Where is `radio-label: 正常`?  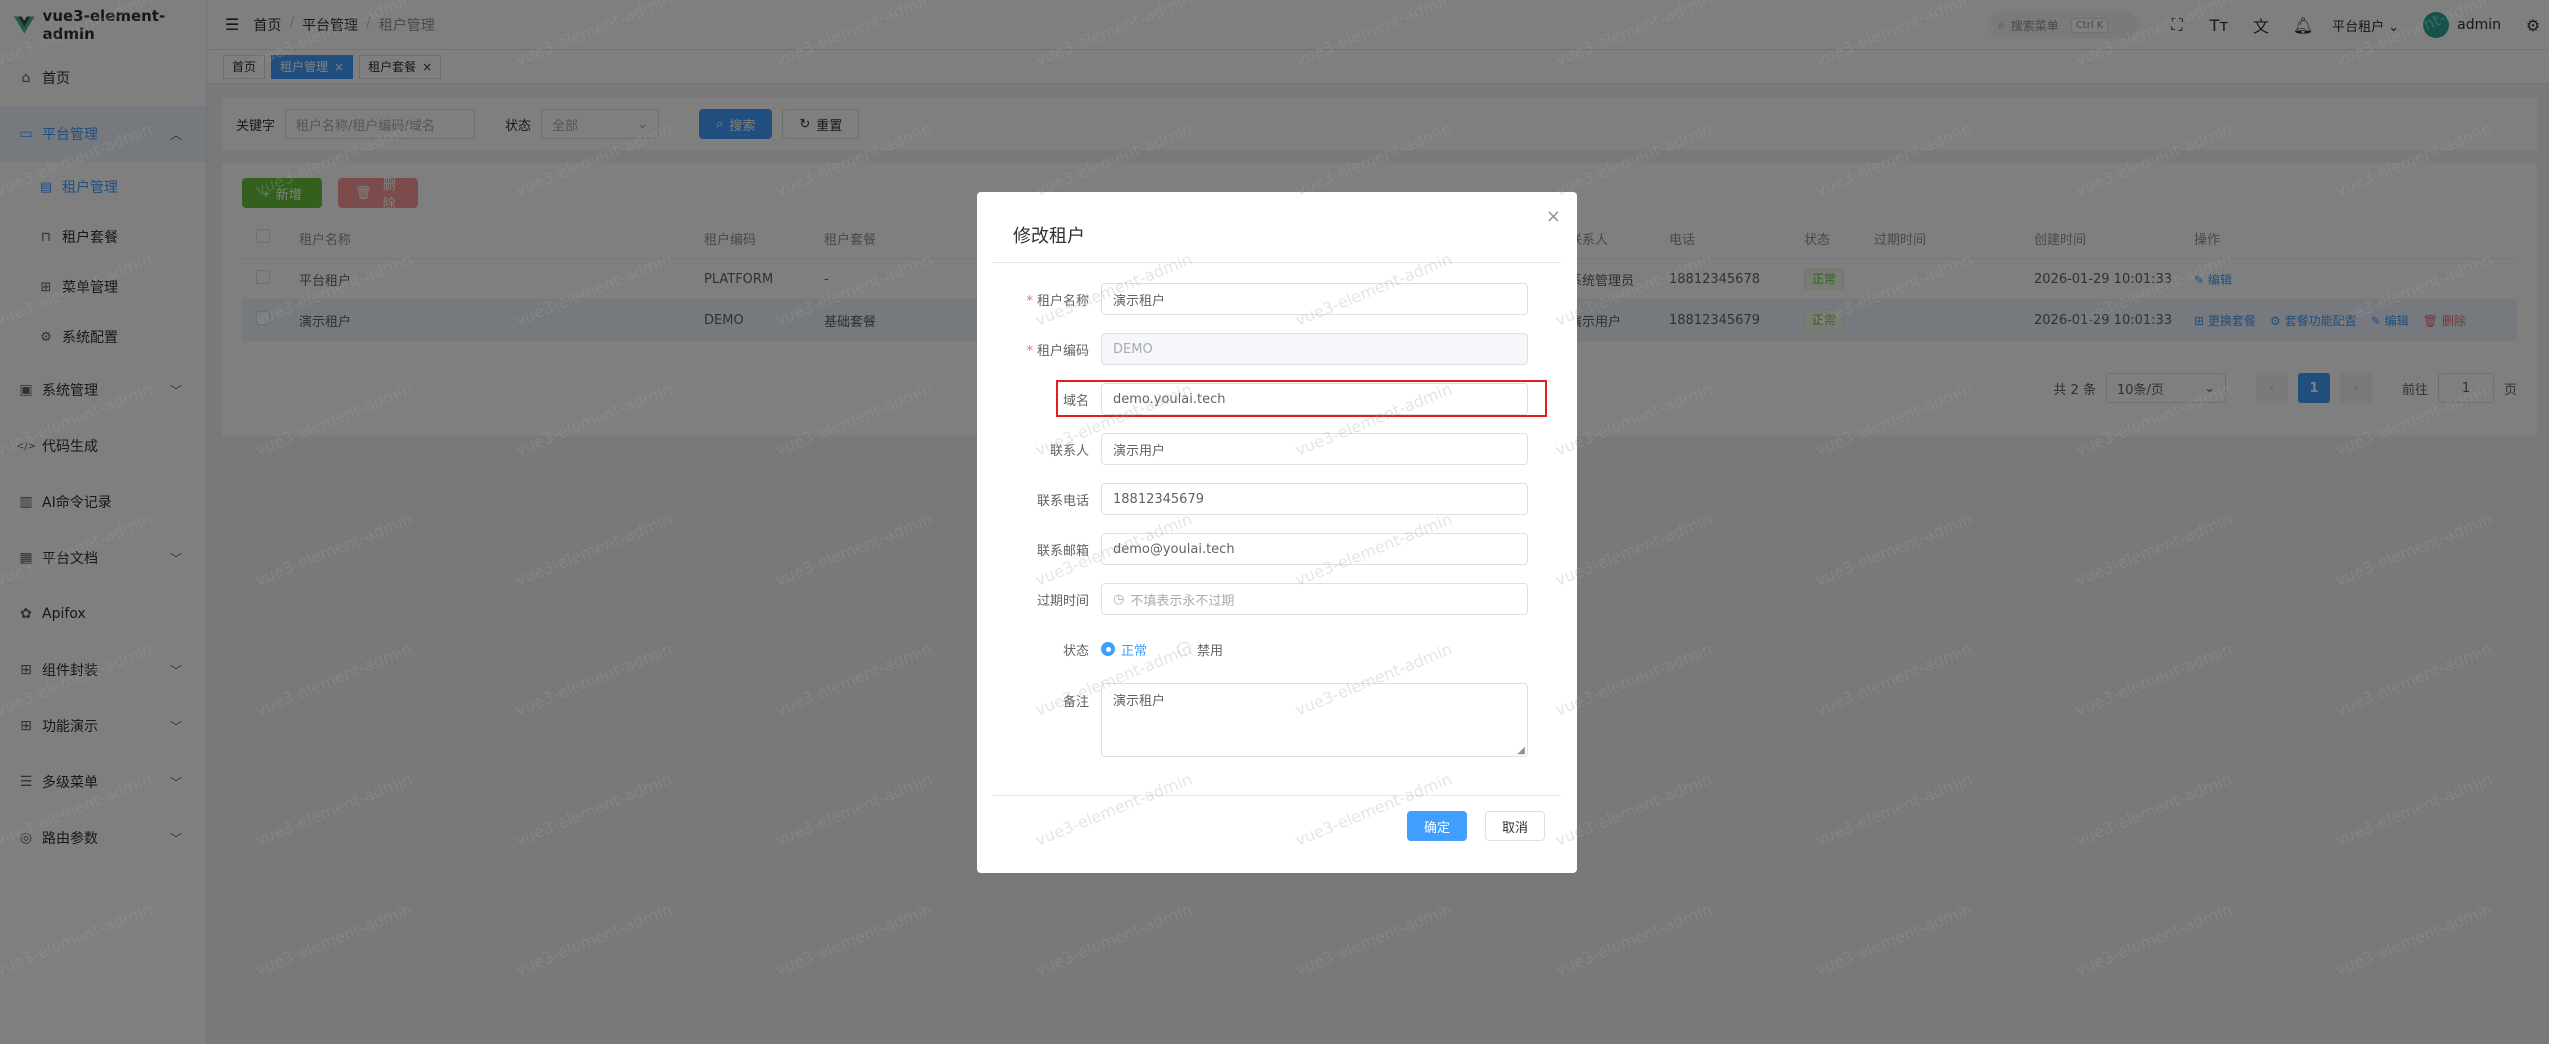 radio-label: 正常 is located at coordinates (1134, 651).